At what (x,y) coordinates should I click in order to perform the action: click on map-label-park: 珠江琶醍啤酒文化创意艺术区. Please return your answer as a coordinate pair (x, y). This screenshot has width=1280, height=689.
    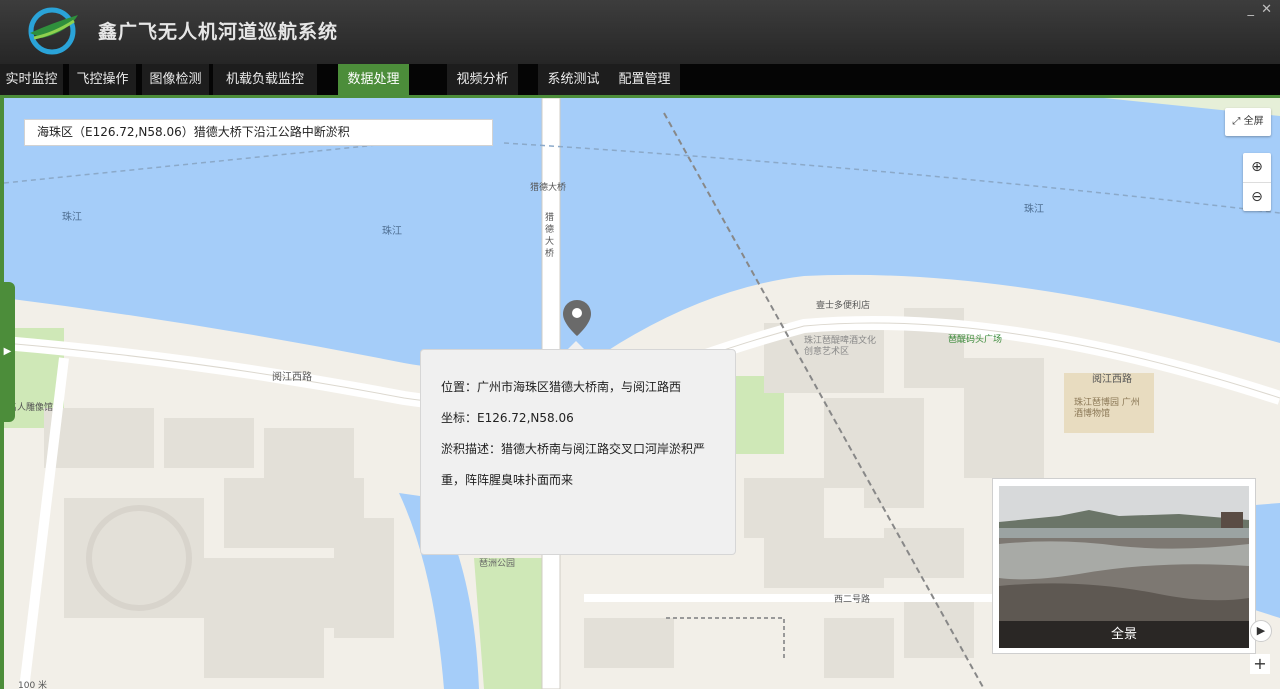
    Looking at the image, I should click on (840, 346).